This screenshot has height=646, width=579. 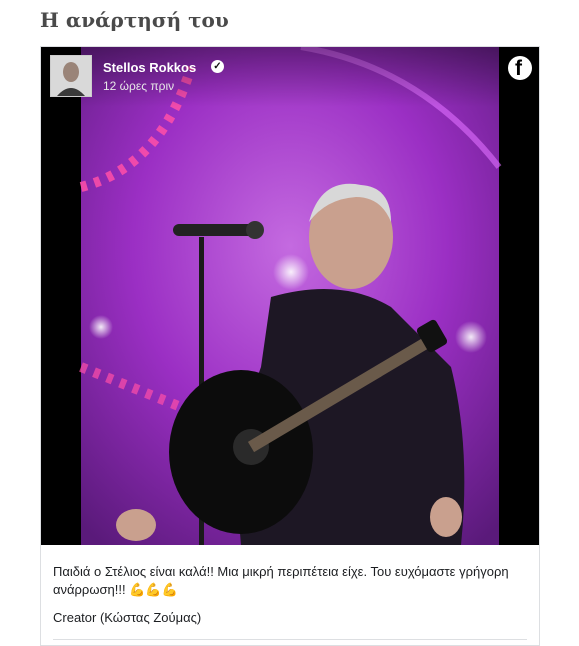 I want to click on verified-badge-icon: ✓, so click(x=217, y=66).